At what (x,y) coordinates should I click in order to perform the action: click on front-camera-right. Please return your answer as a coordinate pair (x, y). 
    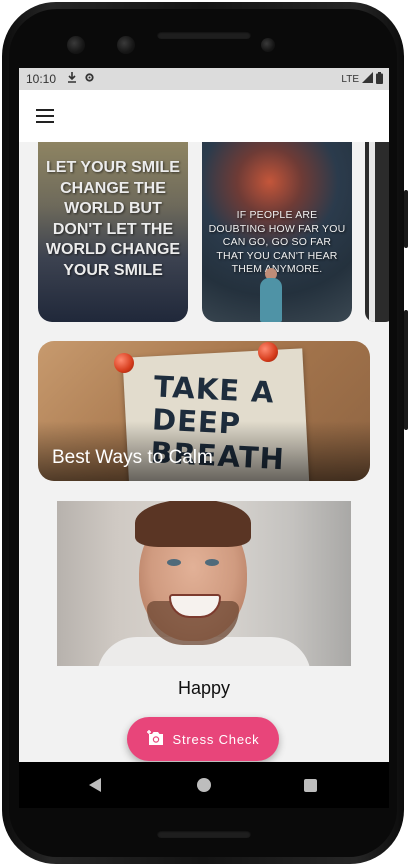
    Looking at the image, I should click on (126, 45).